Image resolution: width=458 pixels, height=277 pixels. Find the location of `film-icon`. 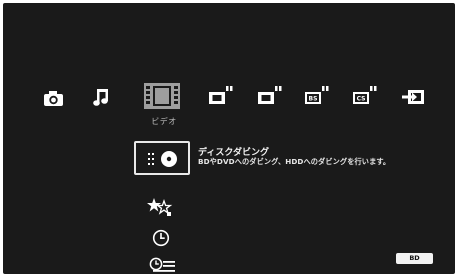

film-icon is located at coordinates (162, 96).